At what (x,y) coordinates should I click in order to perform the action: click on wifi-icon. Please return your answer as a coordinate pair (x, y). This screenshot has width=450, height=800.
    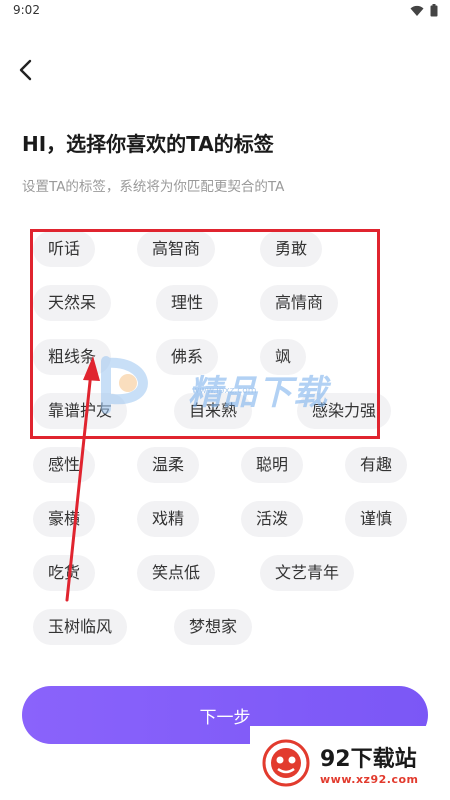
    Looking at the image, I should click on (417, 10).